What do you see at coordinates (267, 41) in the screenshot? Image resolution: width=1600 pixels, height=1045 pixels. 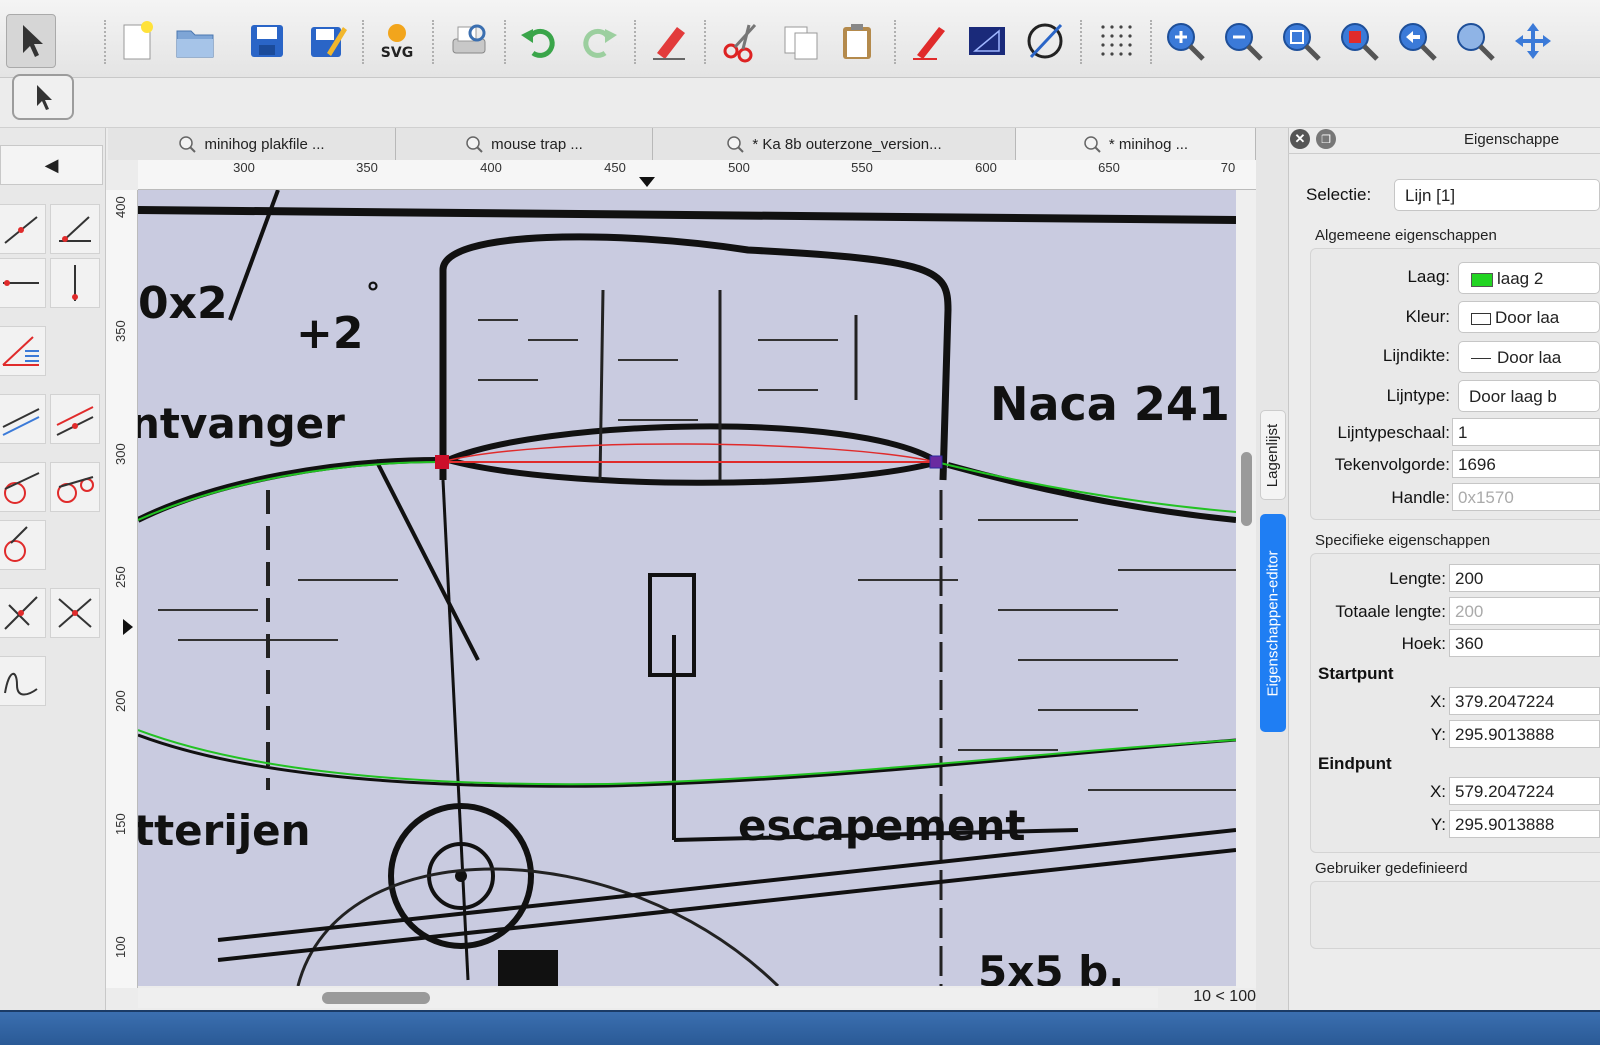 I see `save-button` at bounding box center [267, 41].